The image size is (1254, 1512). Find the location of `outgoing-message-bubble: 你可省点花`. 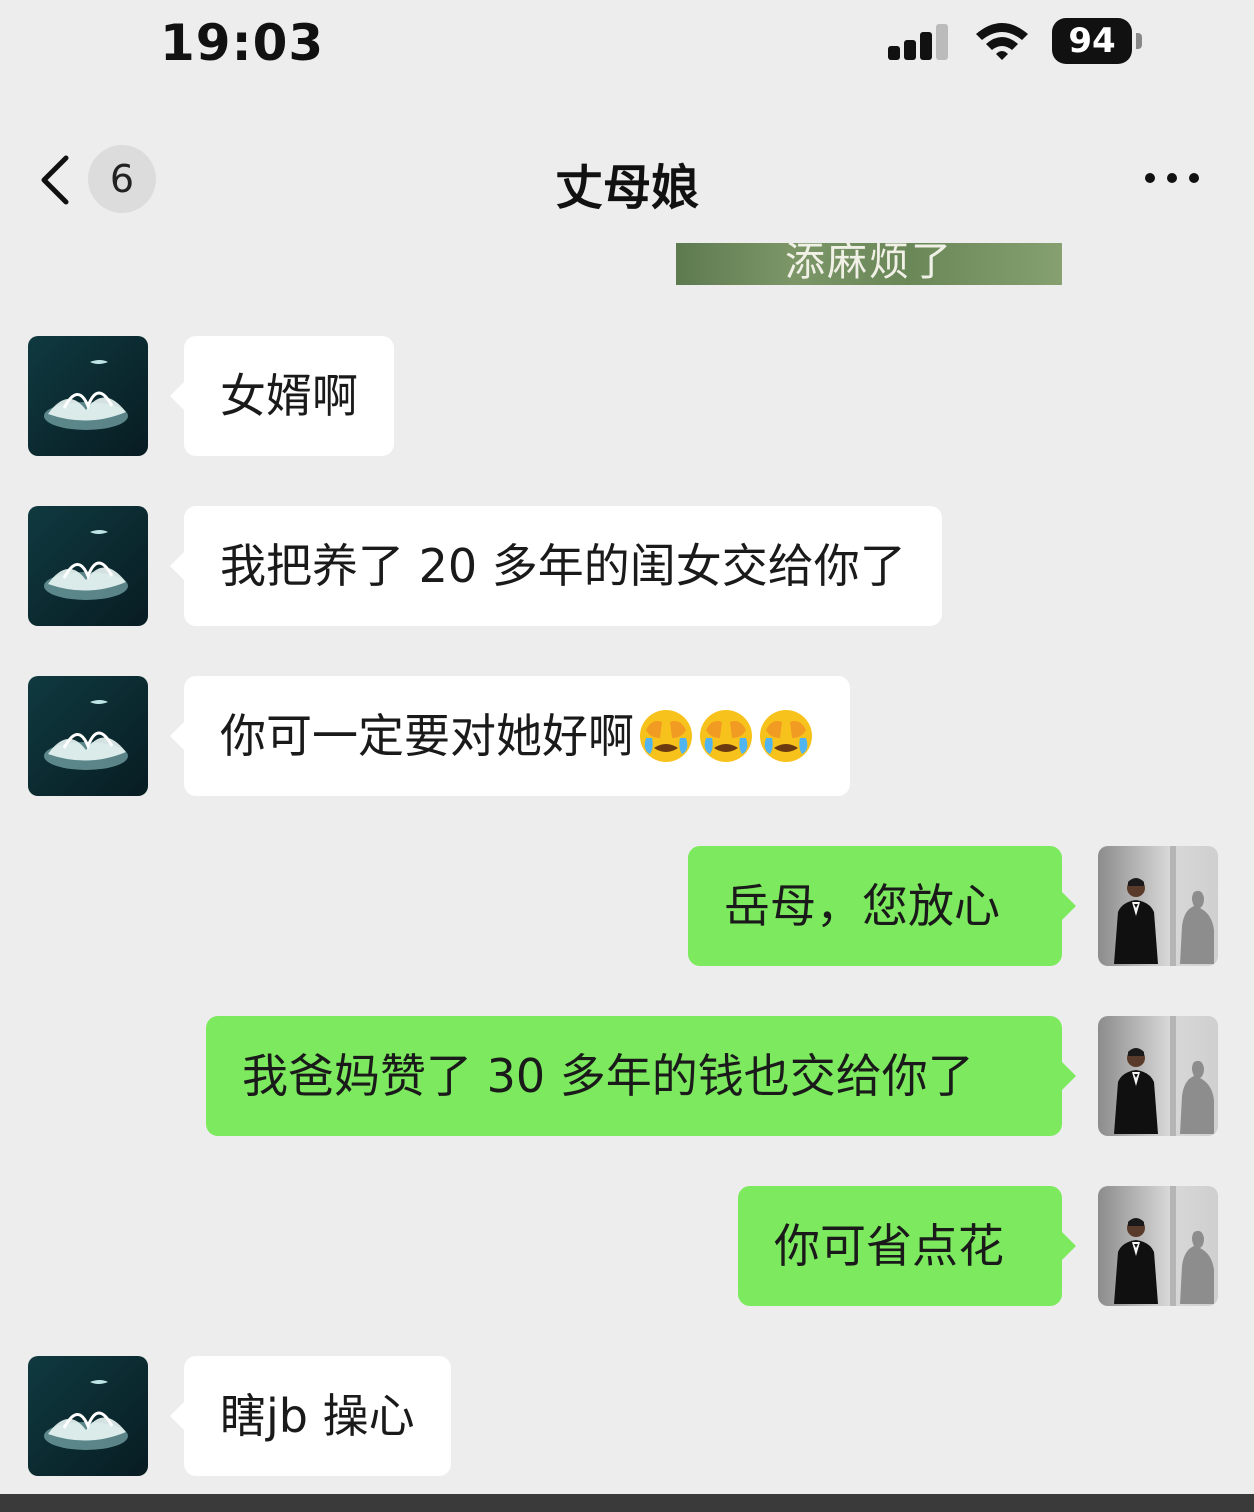

outgoing-message-bubble: 你可省点花 is located at coordinates (907, 1246).